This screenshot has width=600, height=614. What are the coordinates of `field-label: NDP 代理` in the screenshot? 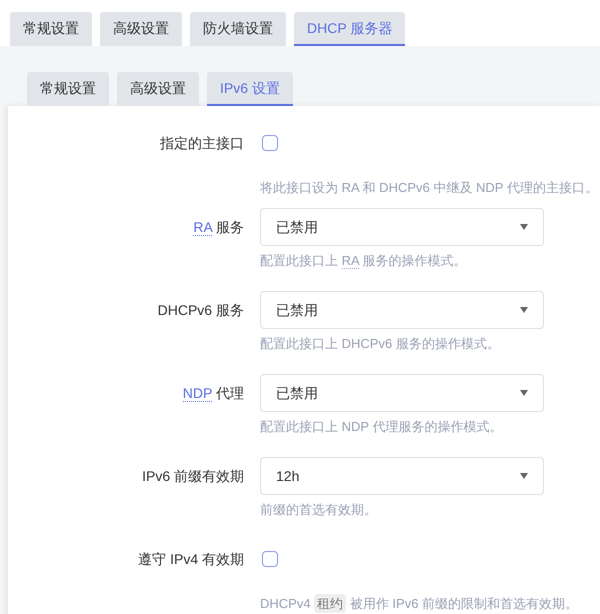 It's located at (213, 394).